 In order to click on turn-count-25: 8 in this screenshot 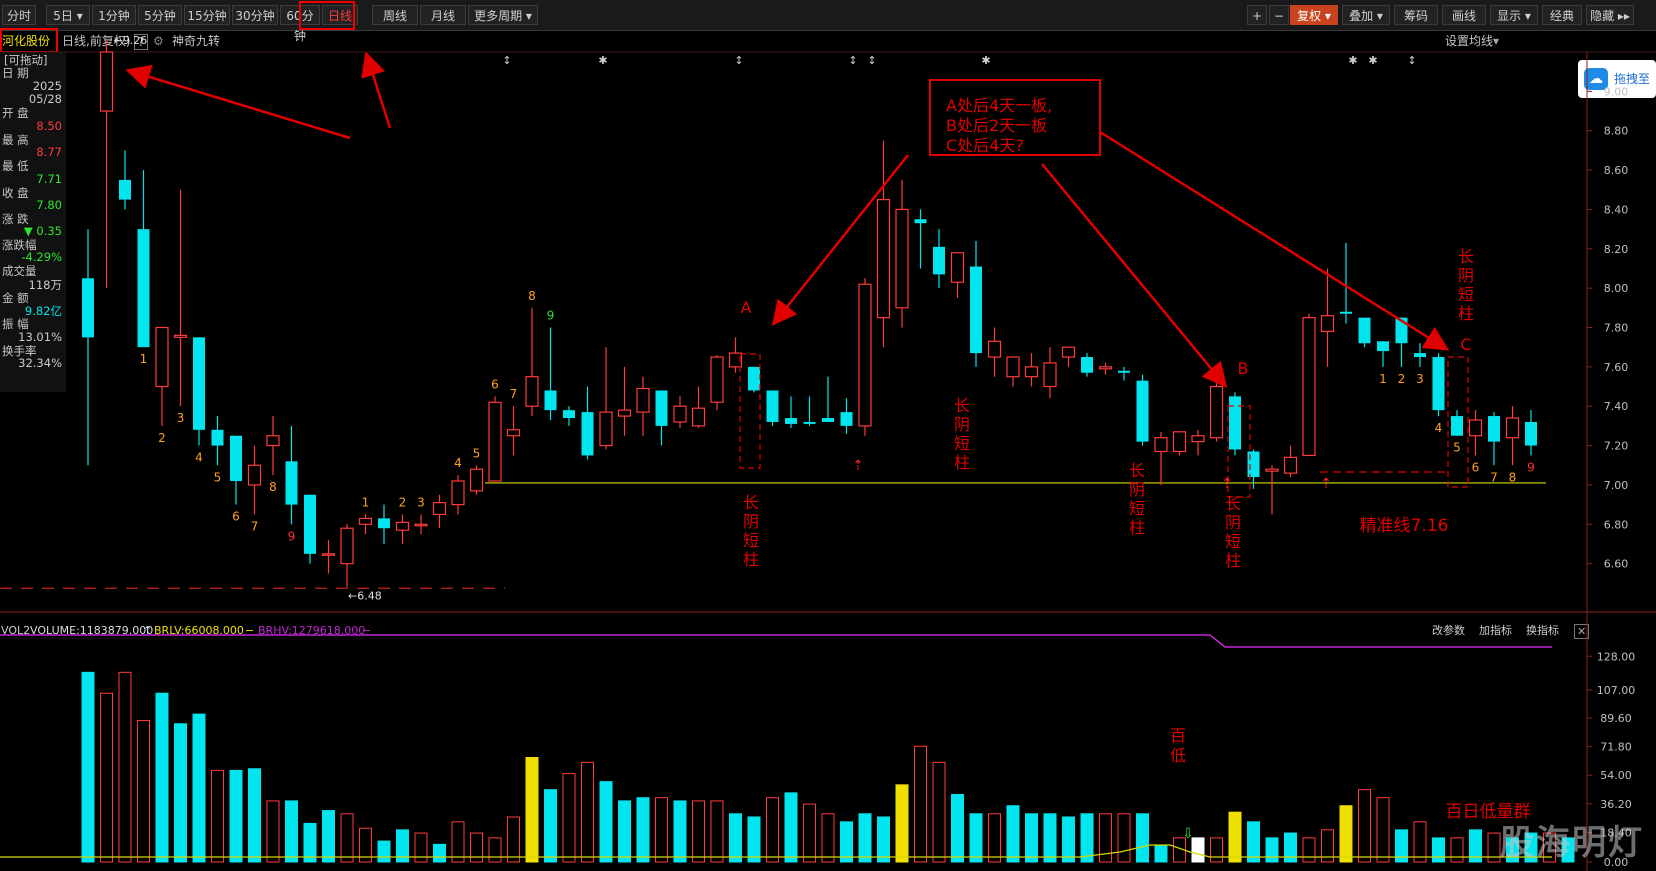, I will do `click(1513, 477)`.